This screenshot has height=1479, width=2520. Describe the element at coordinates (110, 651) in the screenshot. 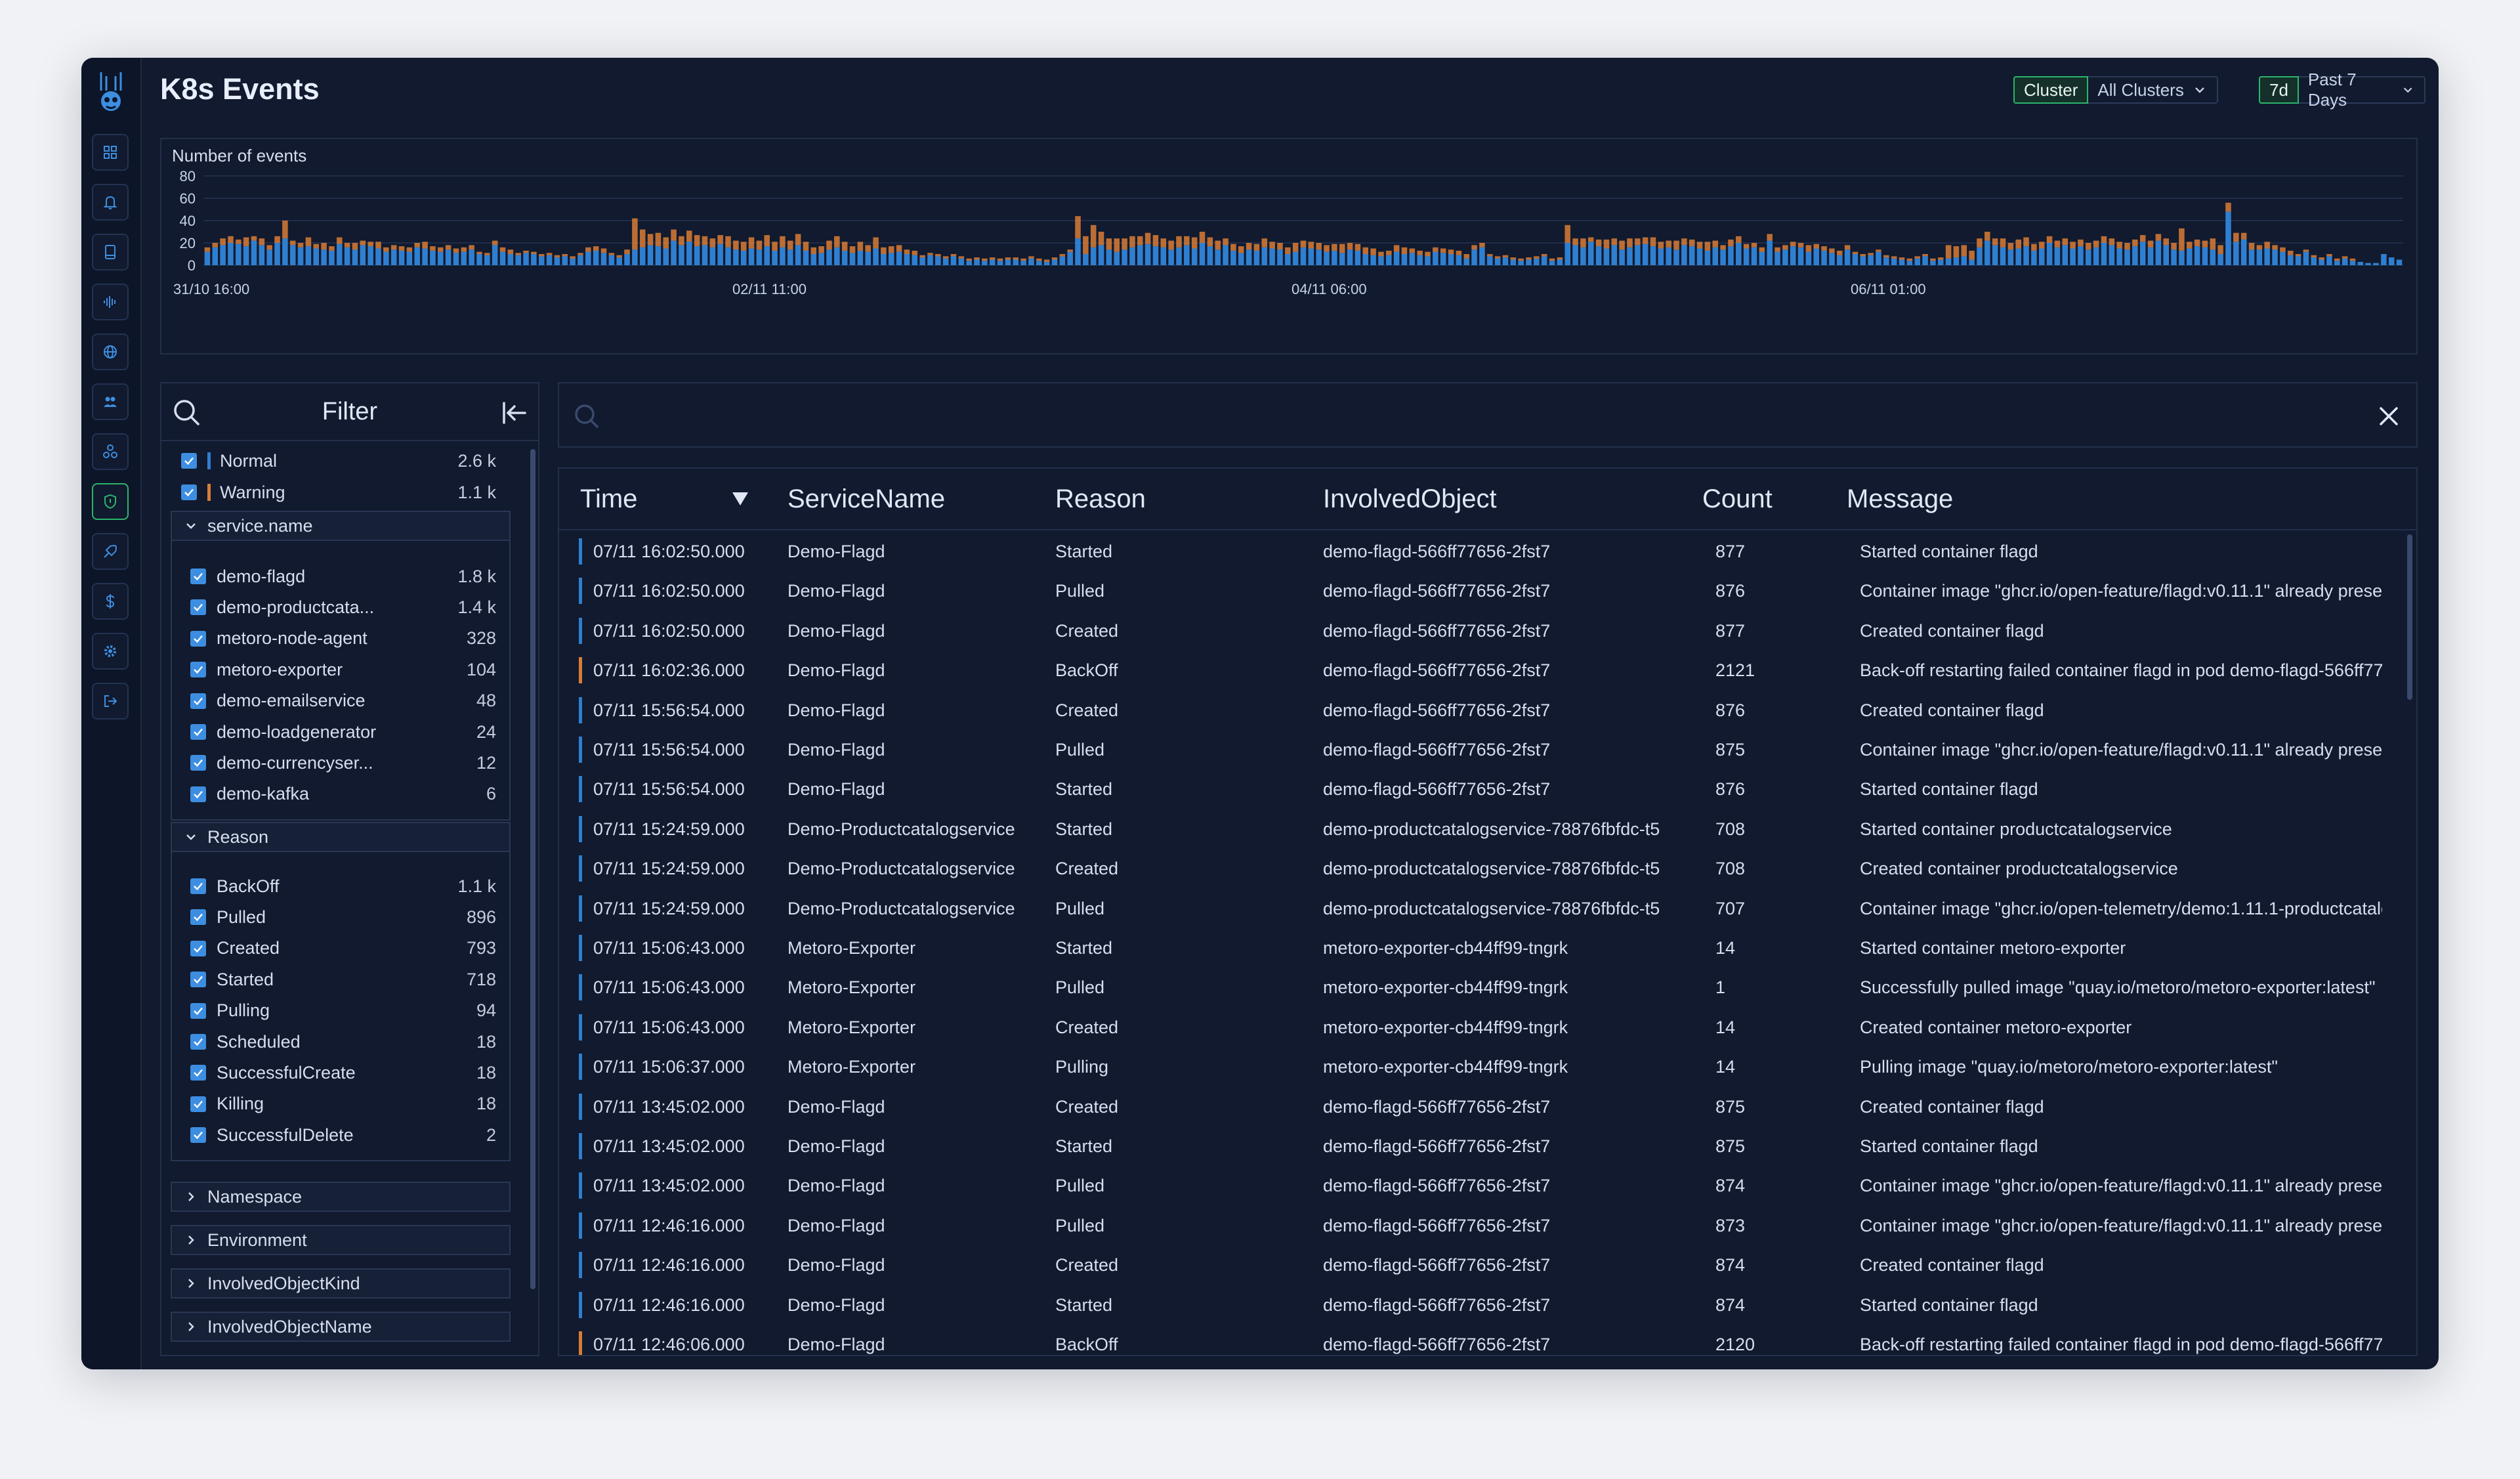

I see `nav-button-gear` at that location.